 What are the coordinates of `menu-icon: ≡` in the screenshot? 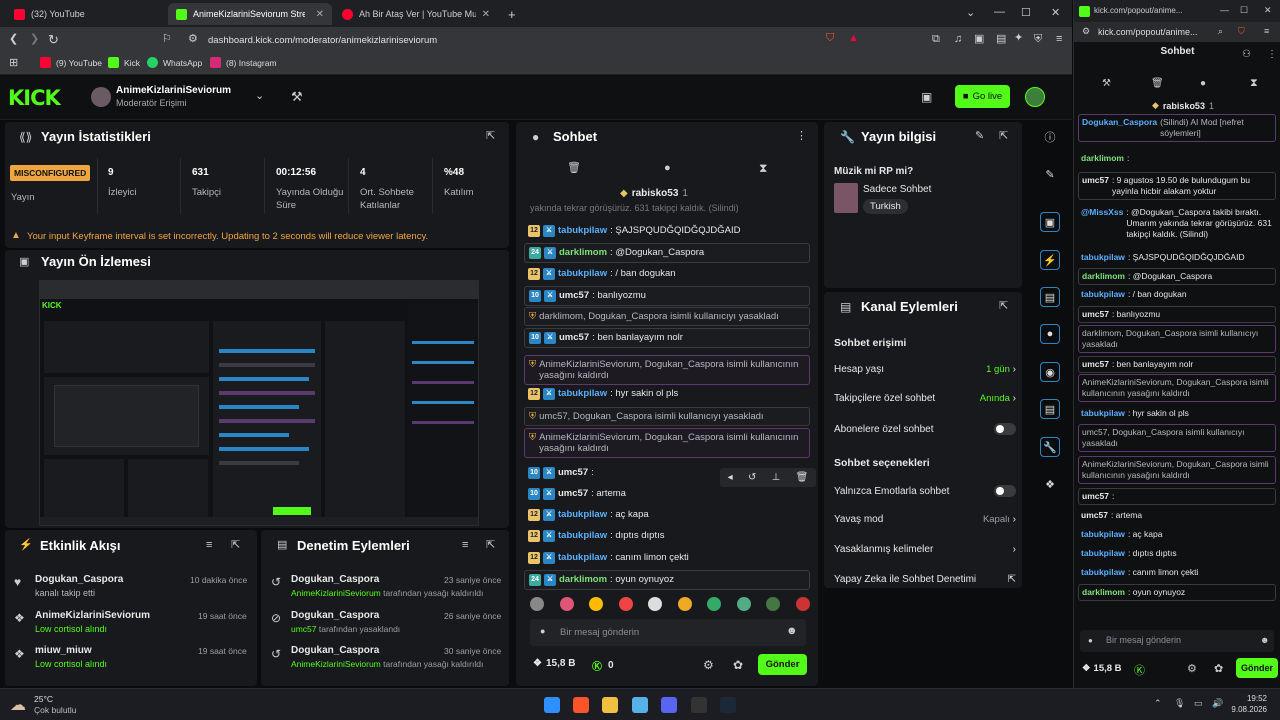 It's located at (1059, 39).